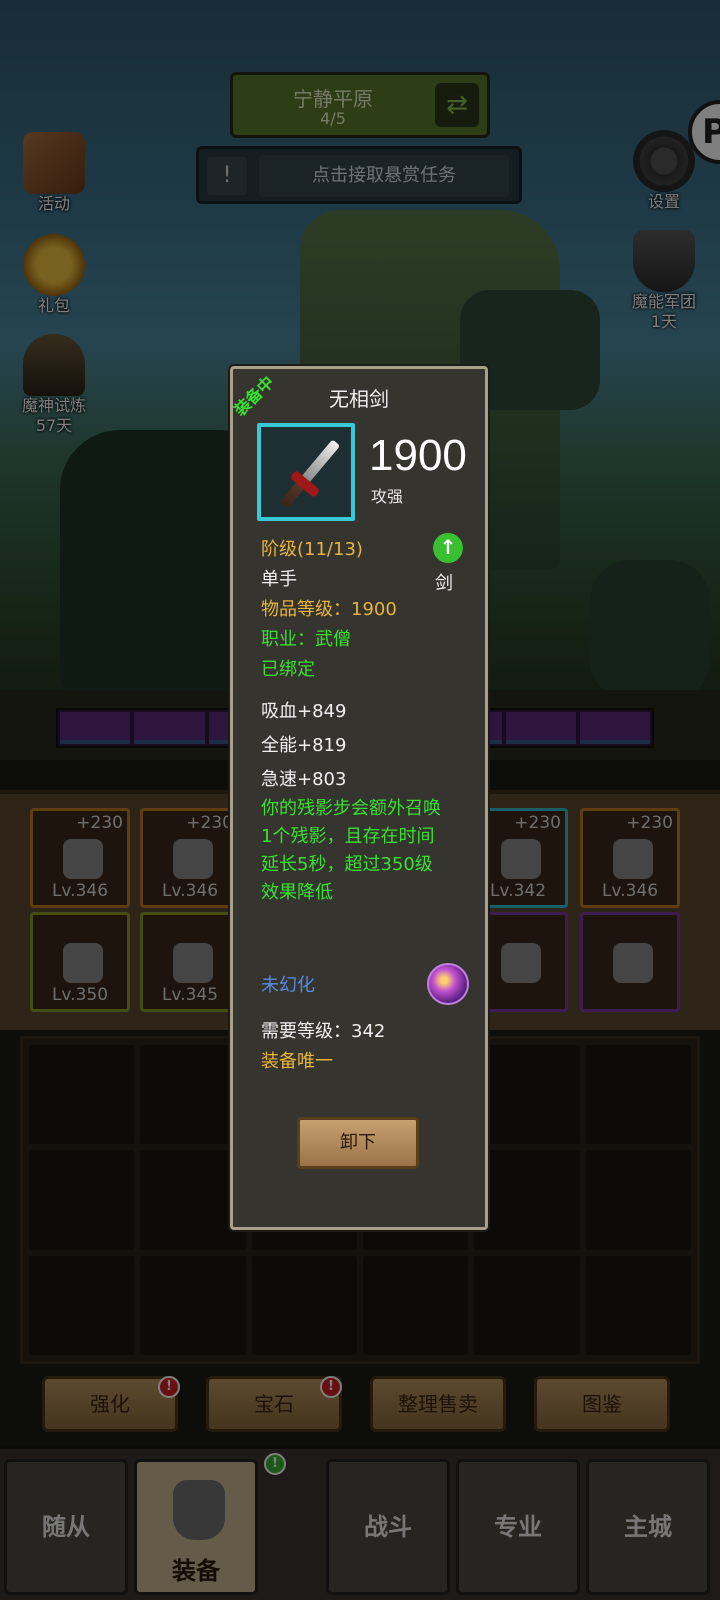 The image size is (720, 1600). What do you see at coordinates (444, 583) in the screenshot?
I see `weapon-type: 剑` at bounding box center [444, 583].